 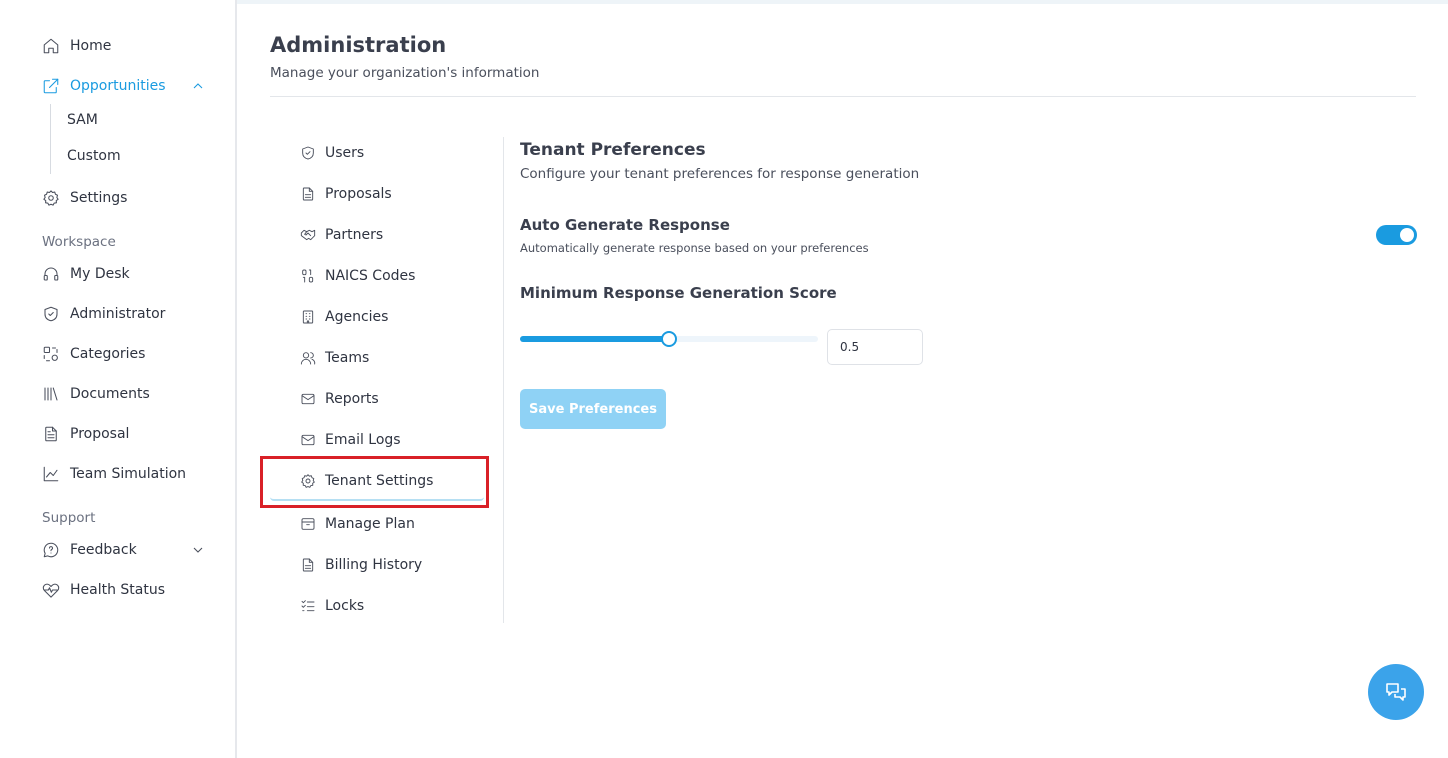 I want to click on admin-nav-teams: Teams, so click(x=334, y=358).